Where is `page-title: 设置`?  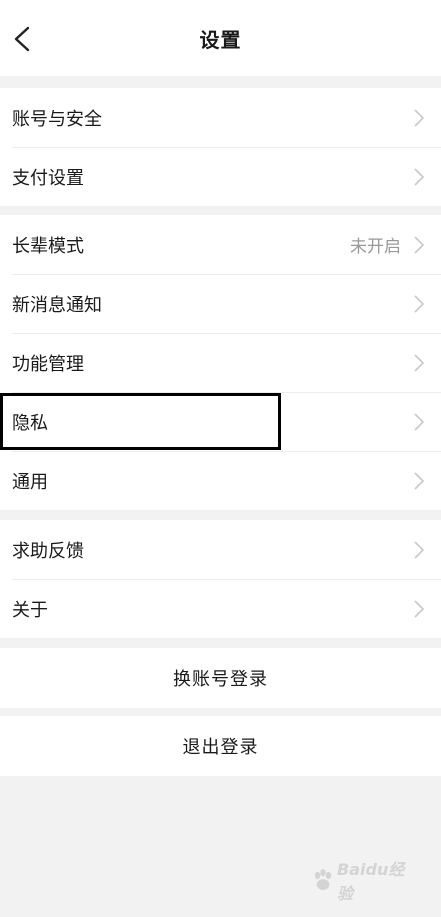
page-title: 设置 is located at coordinates (220, 40).